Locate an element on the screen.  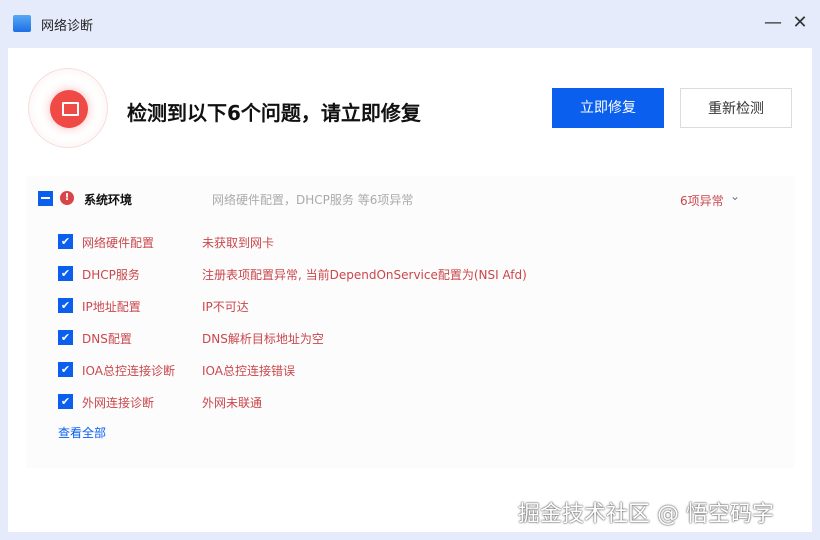
item-detail: 外网未联通 is located at coordinates (232, 403).